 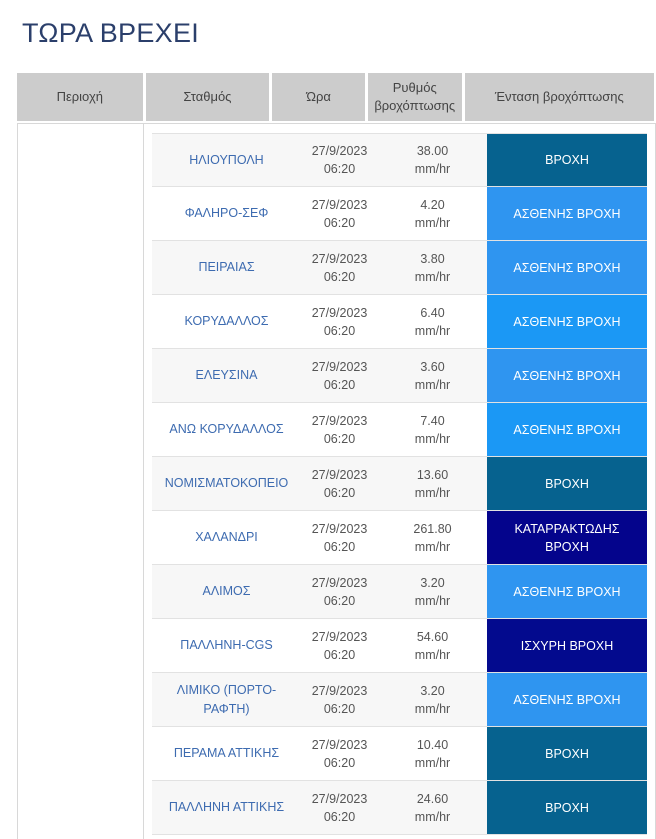 What do you see at coordinates (432, 528) in the screenshot?
I see `rate-value: 261.80` at bounding box center [432, 528].